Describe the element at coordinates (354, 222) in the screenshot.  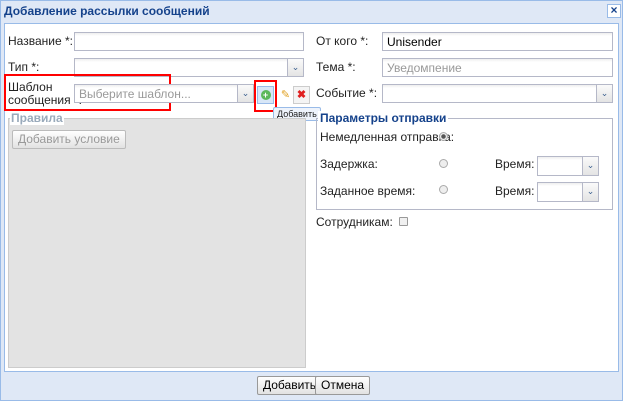
I see `staff-label: Сотрудникам:` at that location.